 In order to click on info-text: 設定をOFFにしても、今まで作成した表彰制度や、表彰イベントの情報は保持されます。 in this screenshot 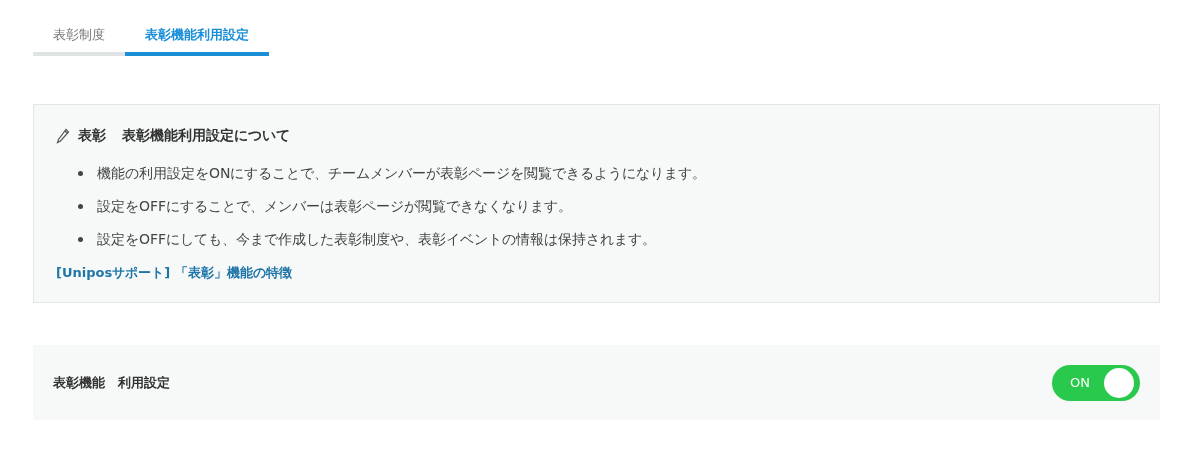, I will do `click(377, 239)`.